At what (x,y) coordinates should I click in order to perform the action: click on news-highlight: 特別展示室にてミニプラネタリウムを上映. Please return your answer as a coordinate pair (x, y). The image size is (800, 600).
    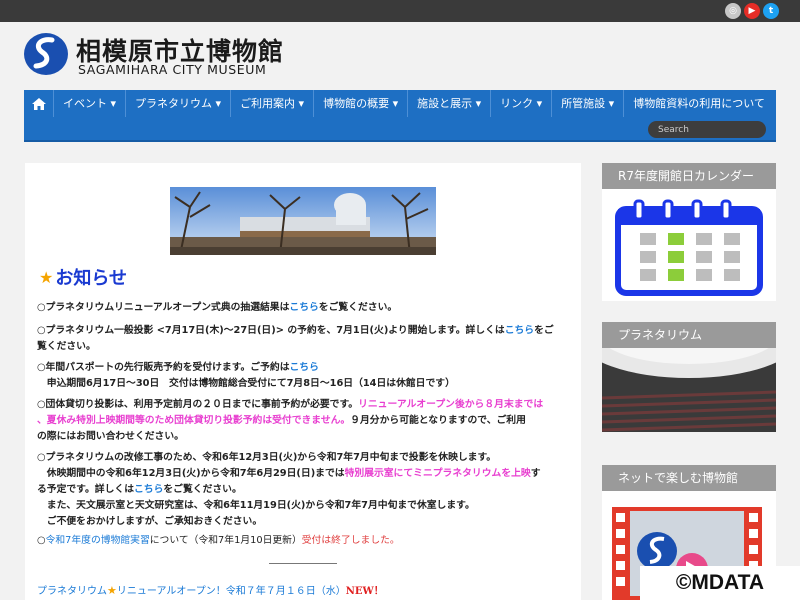
    Looking at the image, I should click on (437, 473).